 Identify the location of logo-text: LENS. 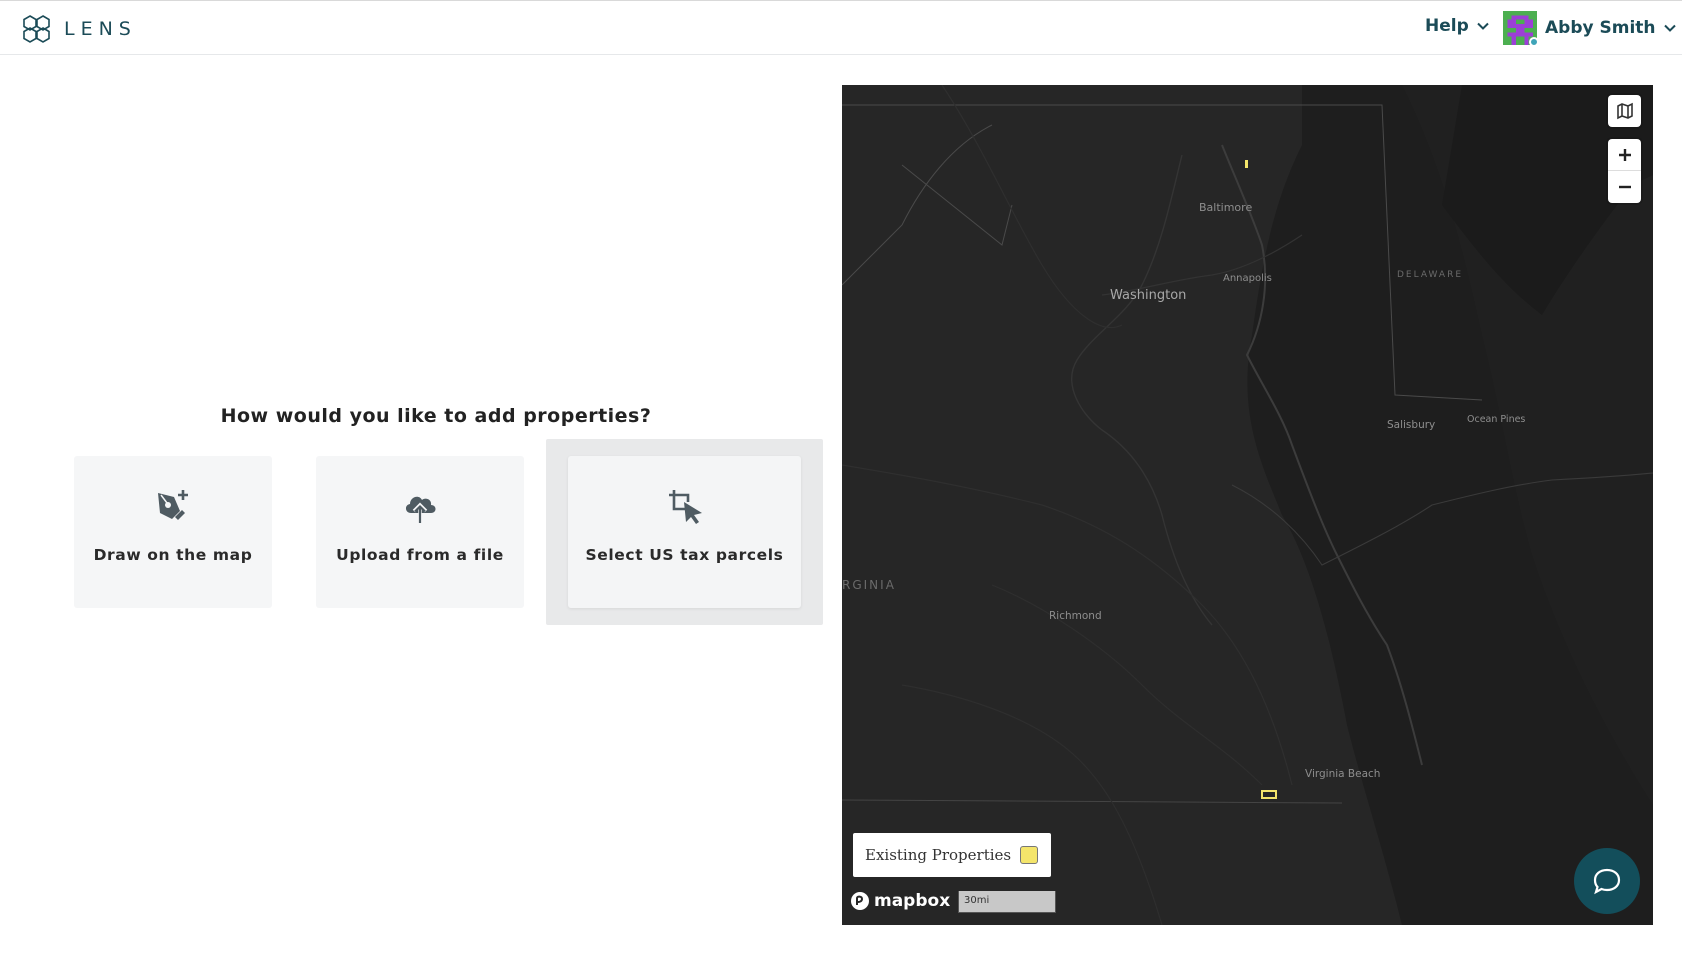
(100, 29).